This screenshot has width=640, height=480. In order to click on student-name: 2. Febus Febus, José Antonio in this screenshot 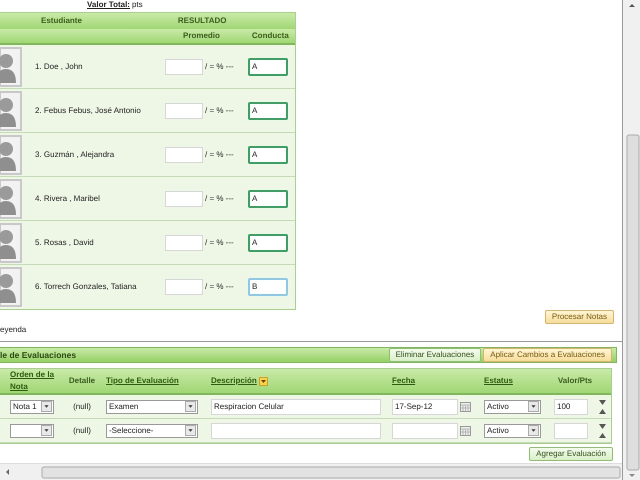, I will do `click(88, 110)`.